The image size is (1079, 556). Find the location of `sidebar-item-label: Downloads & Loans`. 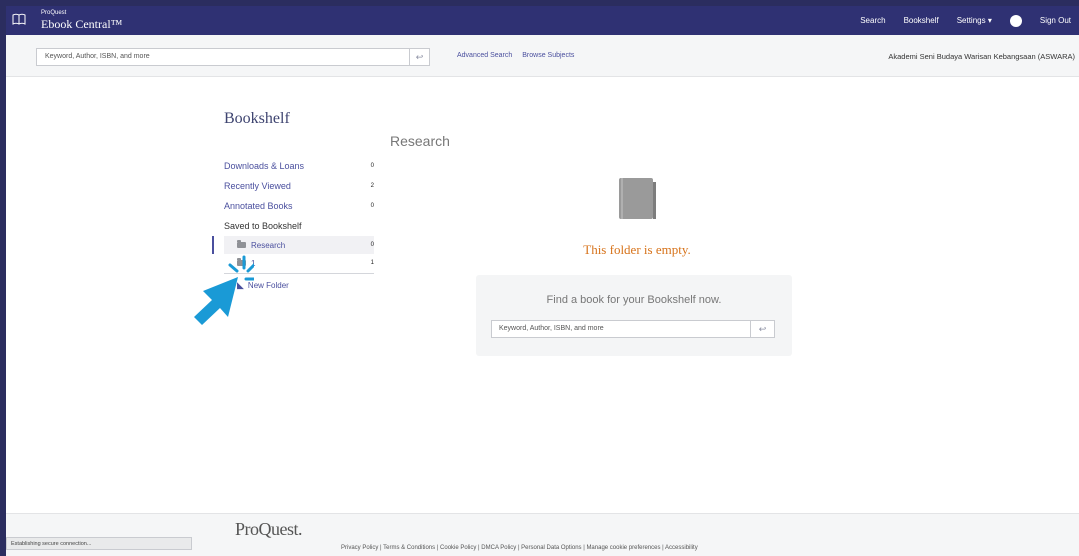

sidebar-item-label: Downloads & Loans is located at coordinates (264, 166).